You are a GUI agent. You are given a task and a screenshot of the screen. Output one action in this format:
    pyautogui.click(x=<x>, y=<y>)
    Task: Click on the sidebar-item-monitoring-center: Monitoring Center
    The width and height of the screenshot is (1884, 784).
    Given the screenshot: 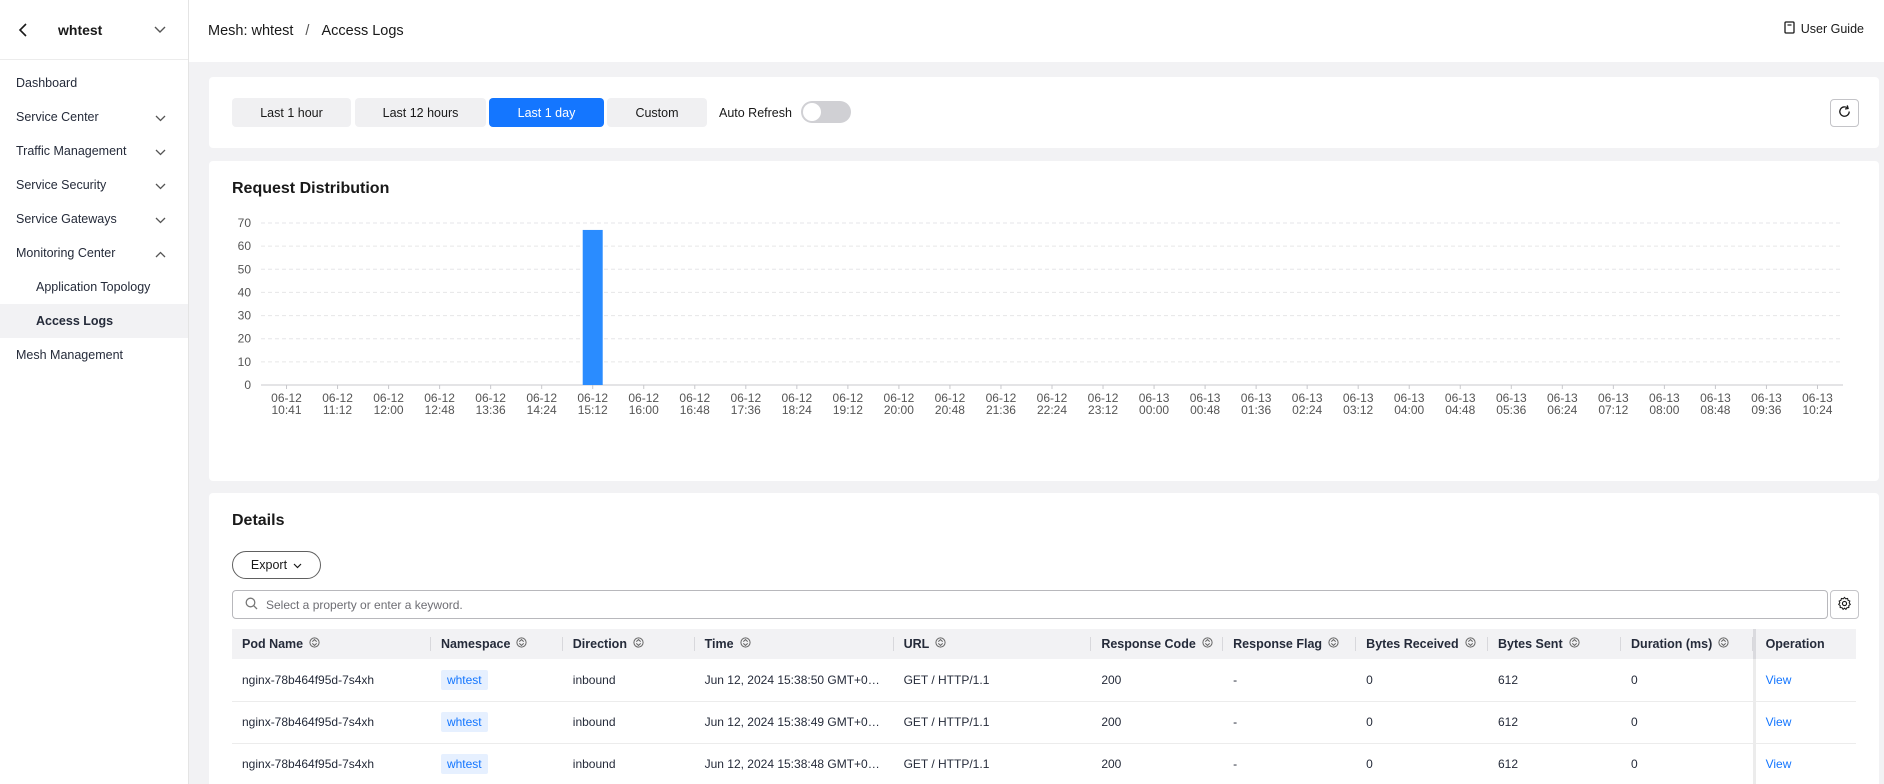 What is the action you would take?
    pyautogui.click(x=94, y=253)
    